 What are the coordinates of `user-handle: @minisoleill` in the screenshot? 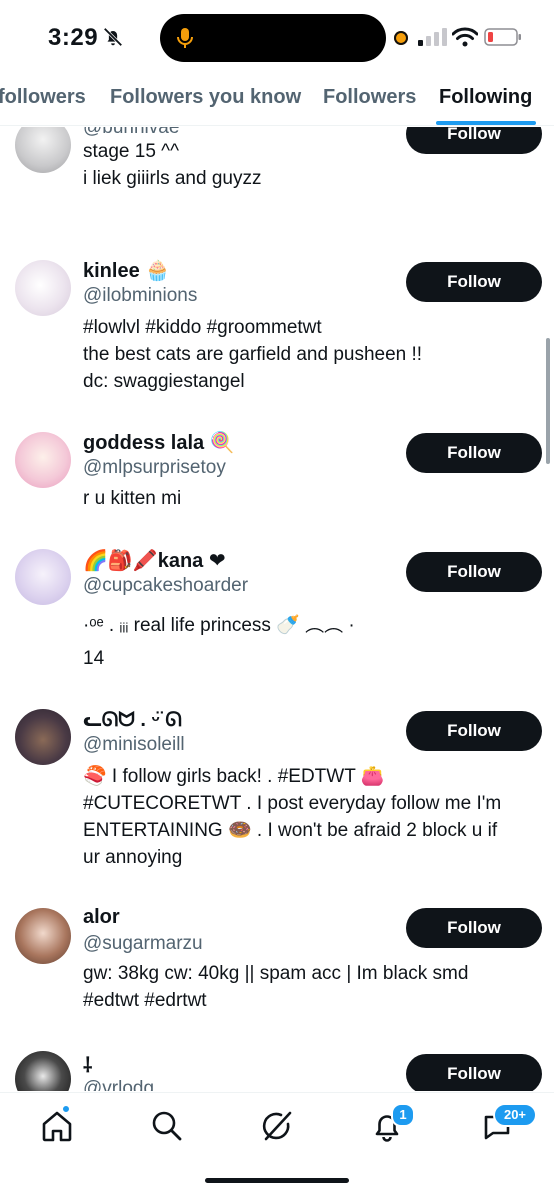 It's located at (134, 745).